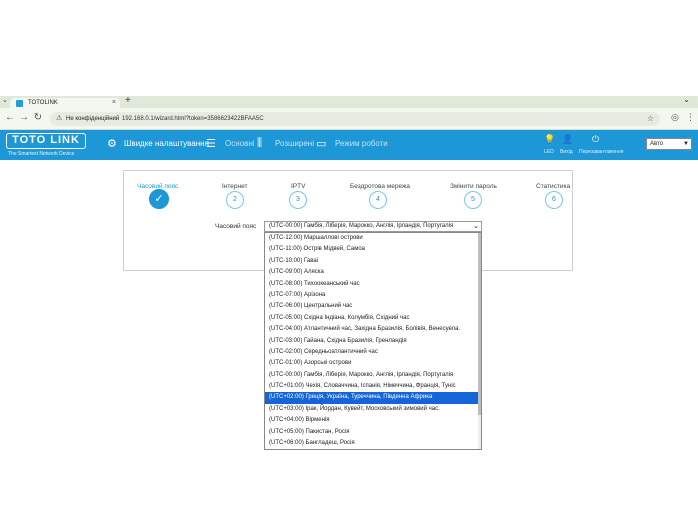 Image resolution: width=698 pixels, height=524 pixels. I want to click on security-label: Не конфіденційний, so click(92, 119).